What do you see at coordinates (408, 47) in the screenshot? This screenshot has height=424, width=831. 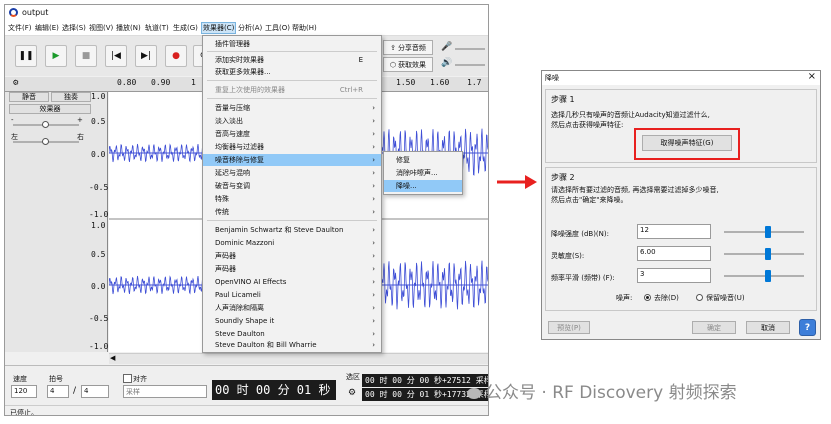 I see `share-audio-button: ⇪ 分享音频` at bounding box center [408, 47].